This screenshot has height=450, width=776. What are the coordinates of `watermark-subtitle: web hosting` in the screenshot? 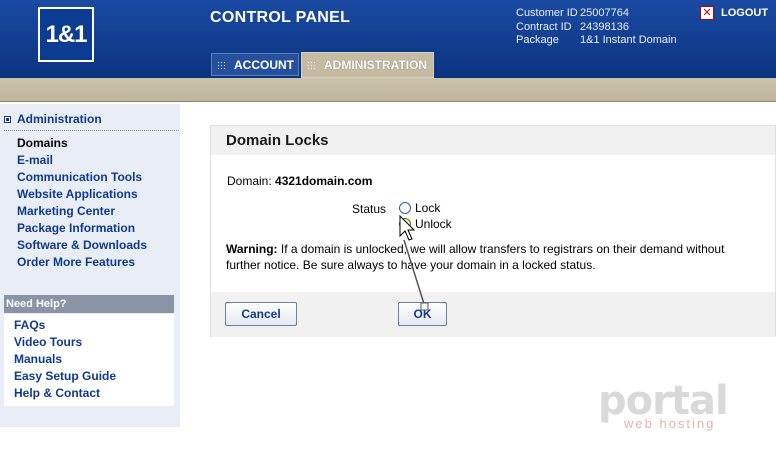 It's located at (670, 423).